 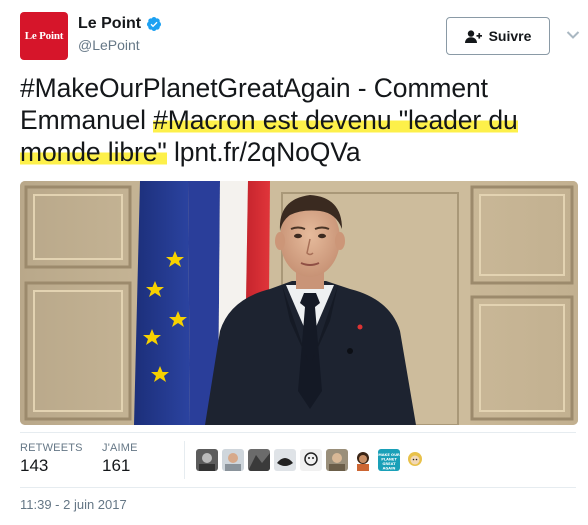 What do you see at coordinates (170, 152) in the screenshot?
I see `tweet-text-space` at bounding box center [170, 152].